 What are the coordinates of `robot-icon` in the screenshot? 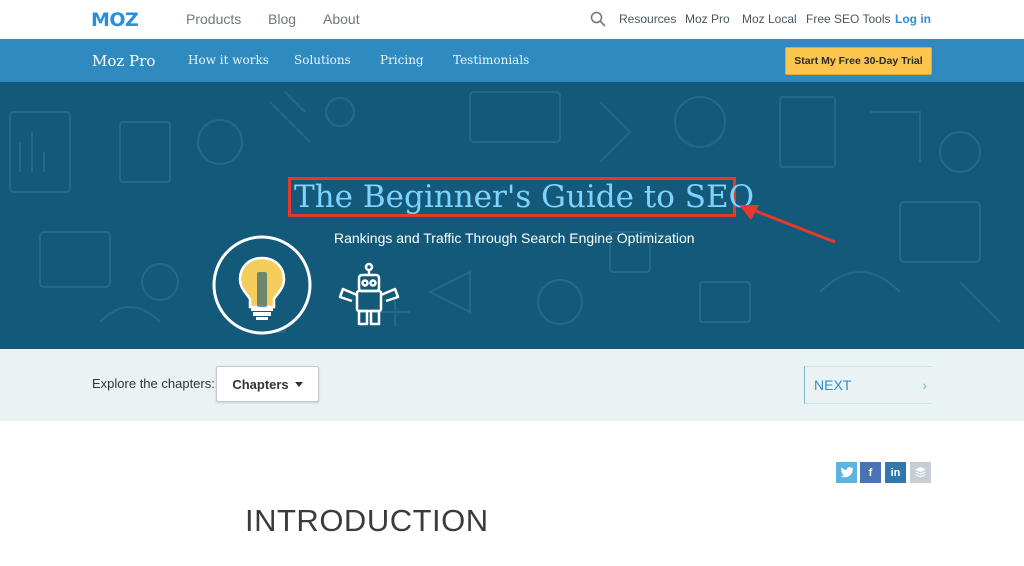 It's located at (369, 294).